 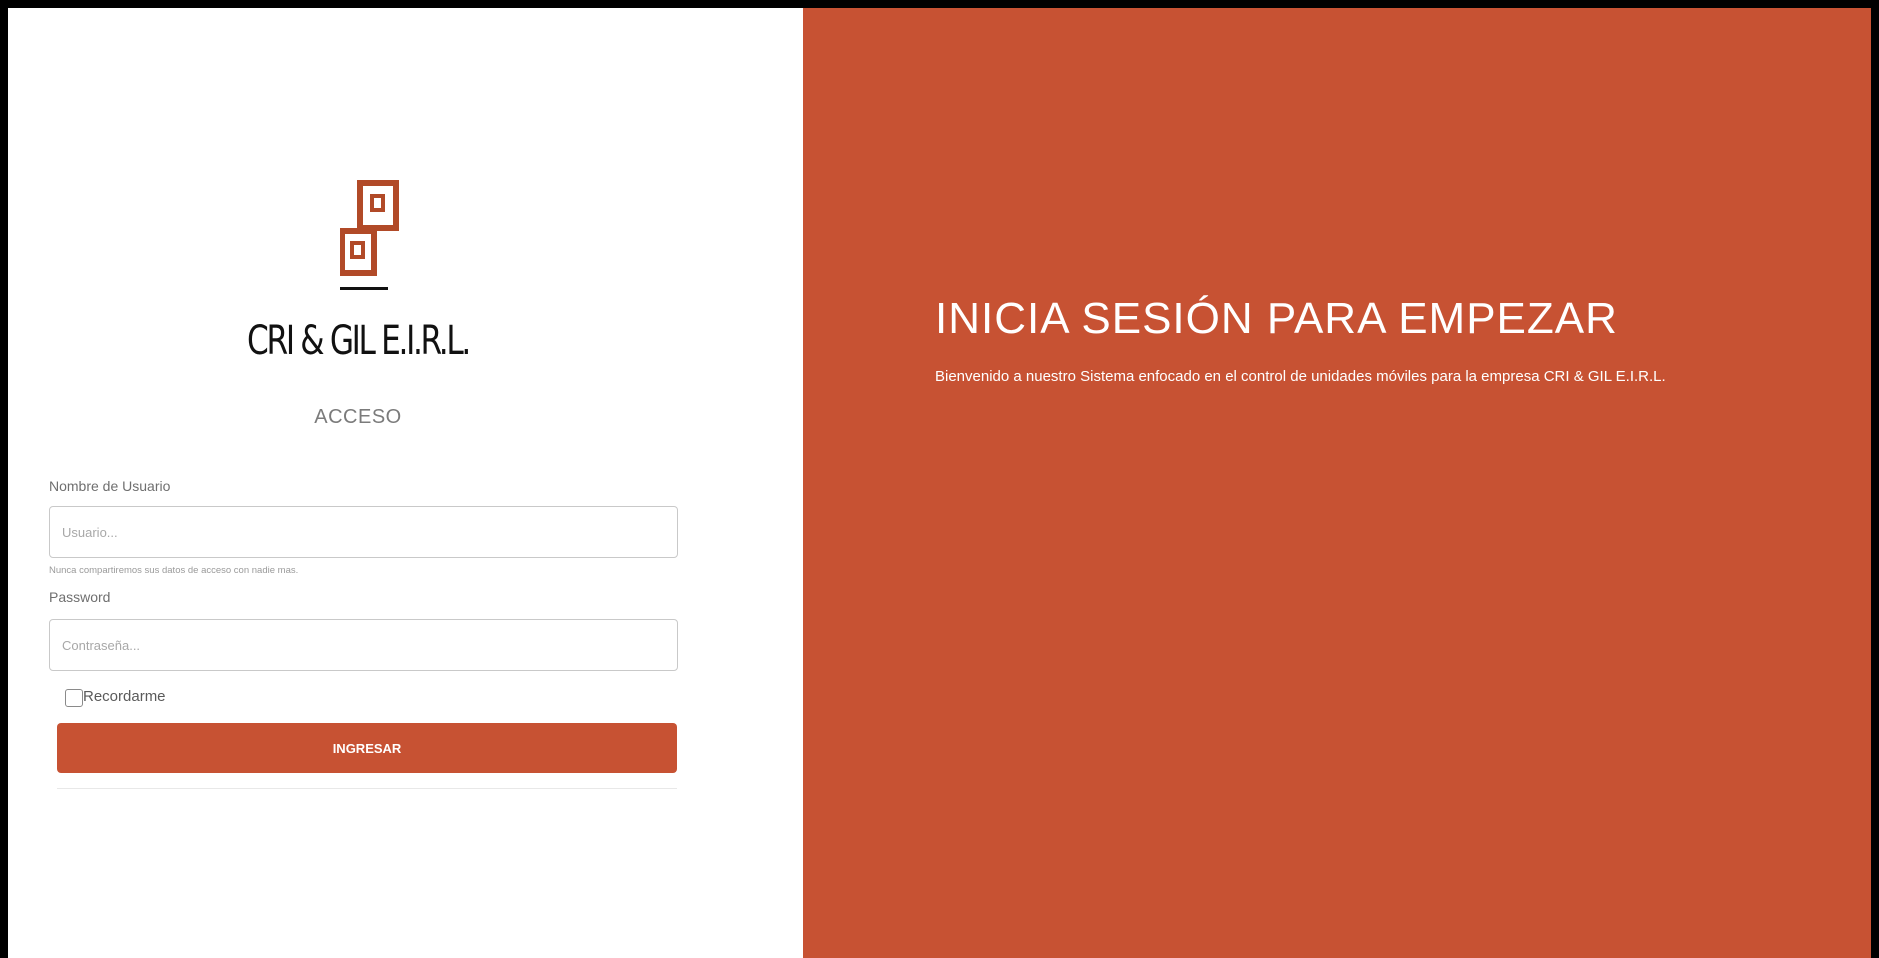 What do you see at coordinates (367, 748) in the screenshot?
I see `login-submit-button: INGRESAR` at bounding box center [367, 748].